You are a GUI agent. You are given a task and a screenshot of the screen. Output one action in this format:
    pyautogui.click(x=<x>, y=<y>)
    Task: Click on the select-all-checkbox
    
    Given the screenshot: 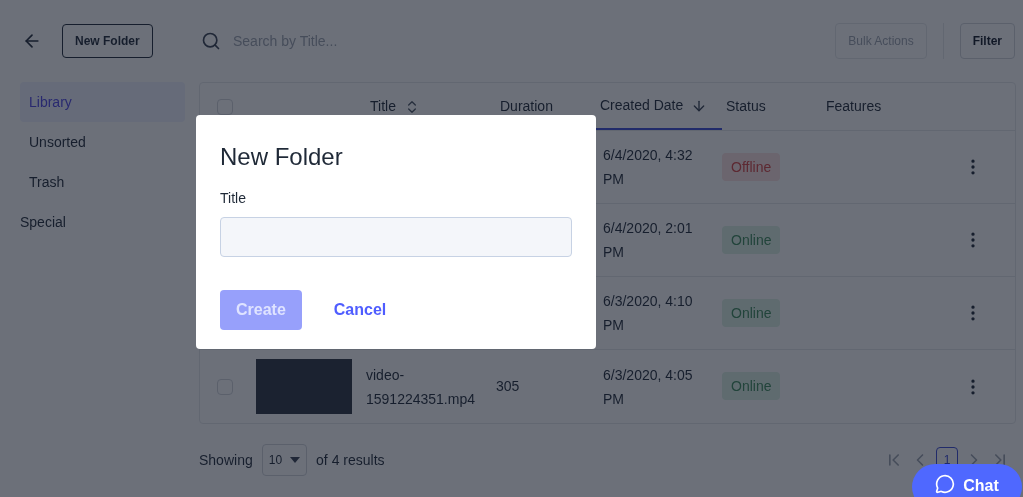 What is the action you would take?
    pyautogui.click(x=225, y=106)
    